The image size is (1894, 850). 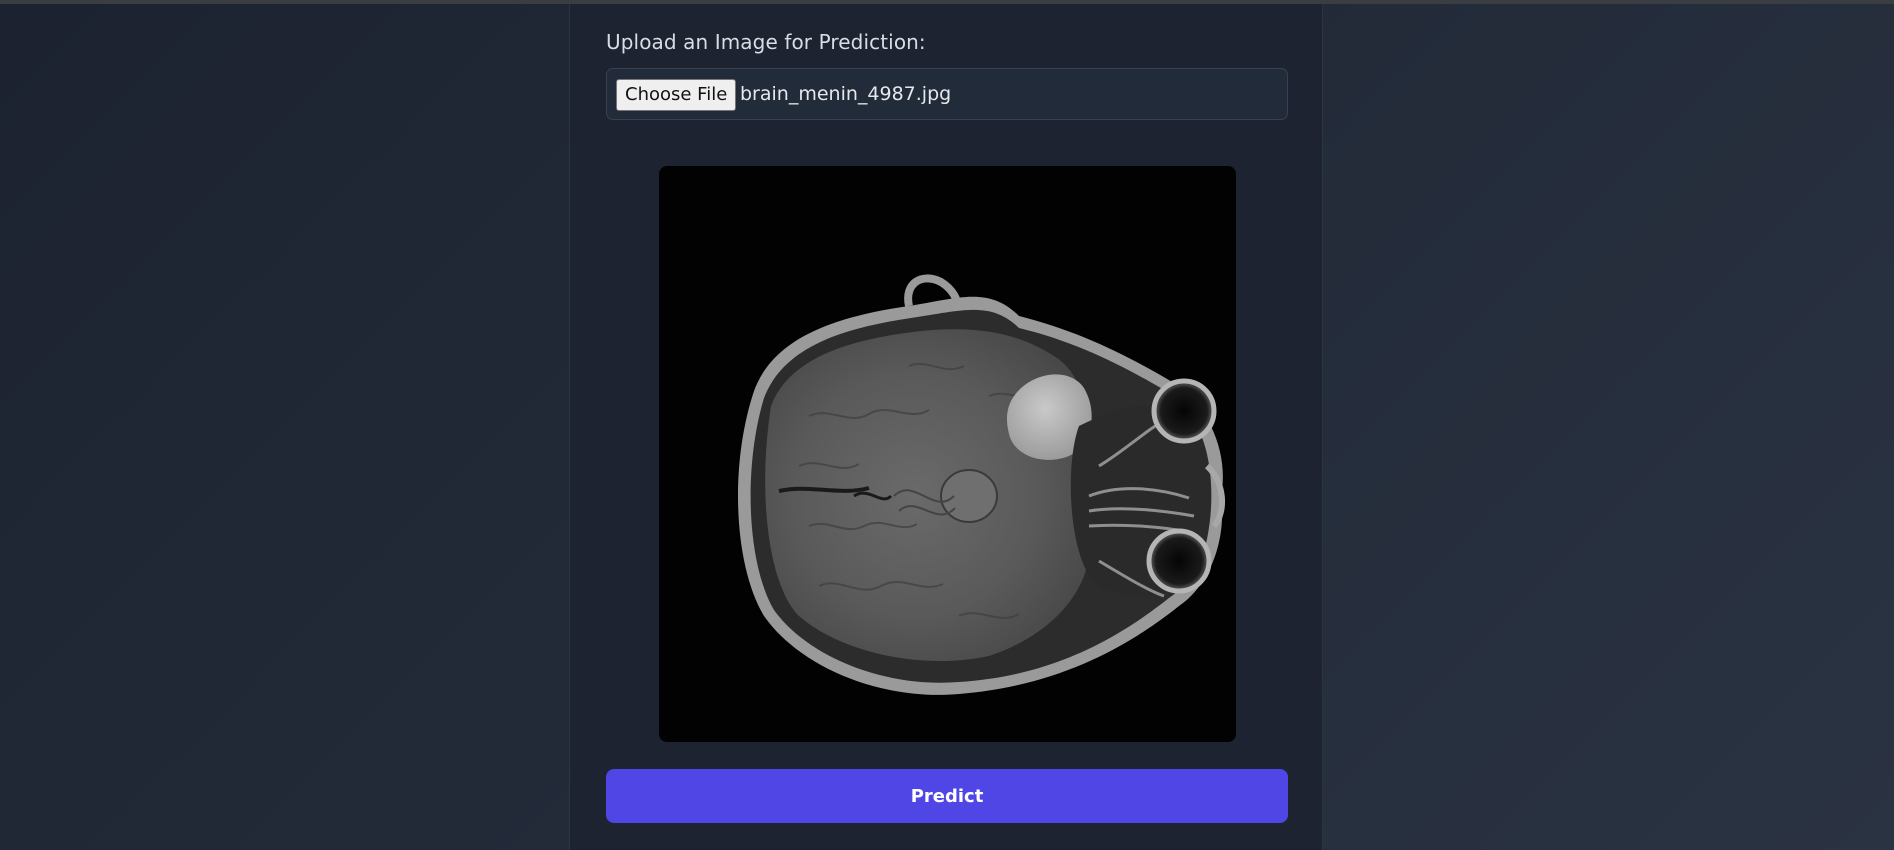 What do you see at coordinates (947, 796) in the screenshot?
I see `predict-button: Predict` at bounding box center [947, 796].